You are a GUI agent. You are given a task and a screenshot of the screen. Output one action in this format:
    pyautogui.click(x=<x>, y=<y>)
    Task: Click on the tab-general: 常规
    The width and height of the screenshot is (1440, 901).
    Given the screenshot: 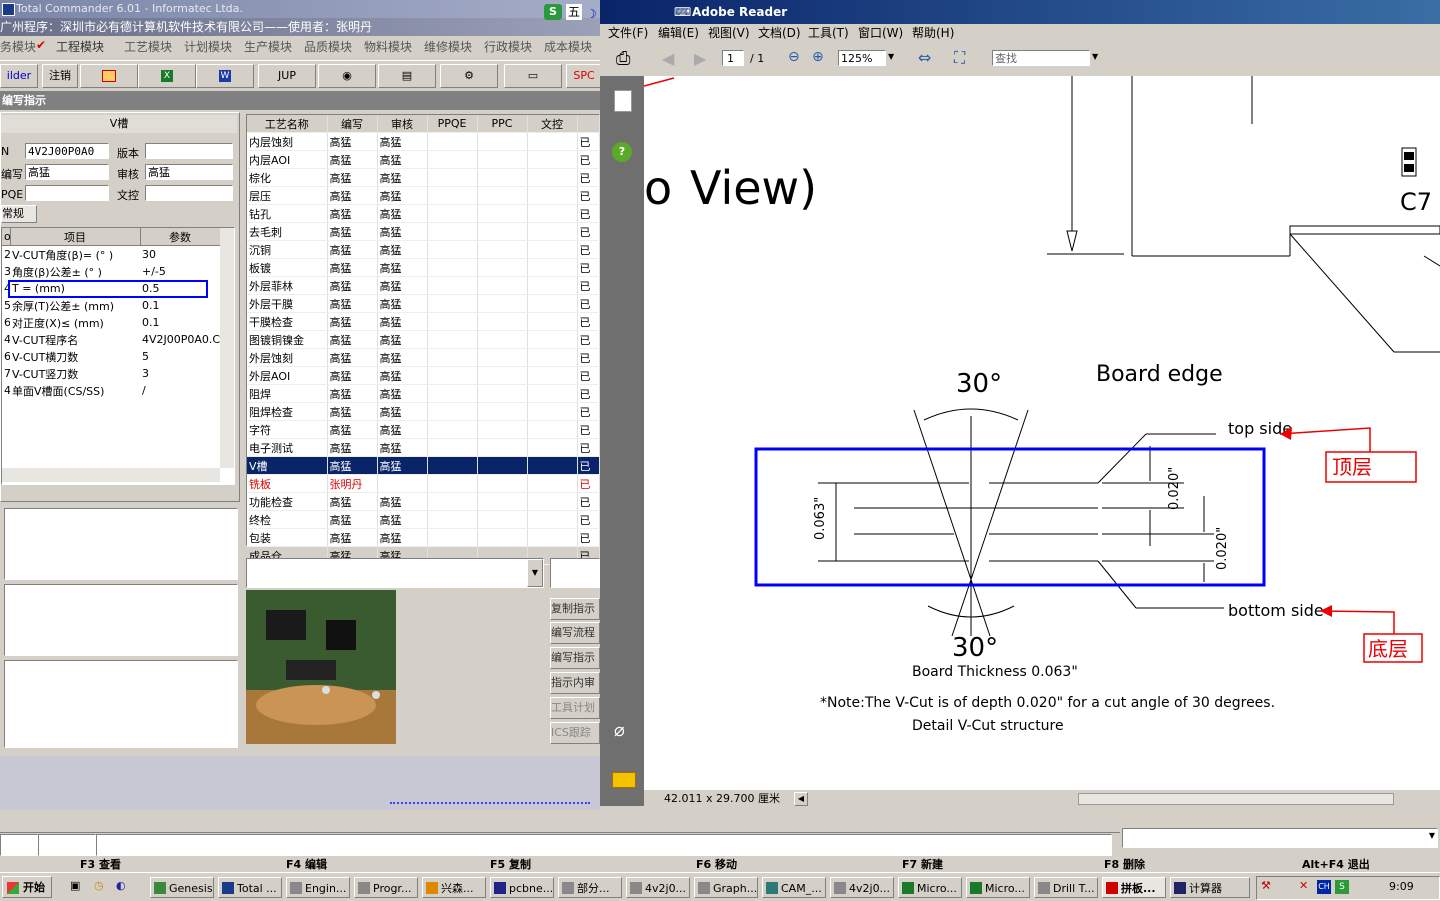 What is the action you would take?
    pyautogui.click(x=19, y=214)
    